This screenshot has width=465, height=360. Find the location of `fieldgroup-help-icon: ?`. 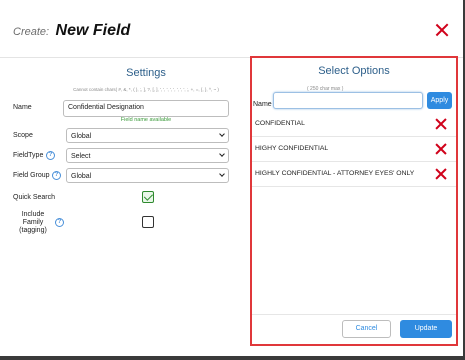

fieldgroup-help-icon: ? is located at coordinates (56, 175).